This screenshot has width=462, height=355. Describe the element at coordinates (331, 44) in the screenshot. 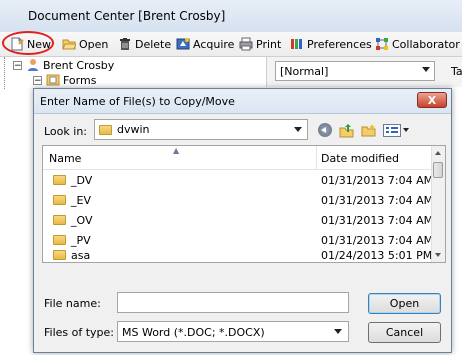

I see `preferences-button: Preferences` at that location.